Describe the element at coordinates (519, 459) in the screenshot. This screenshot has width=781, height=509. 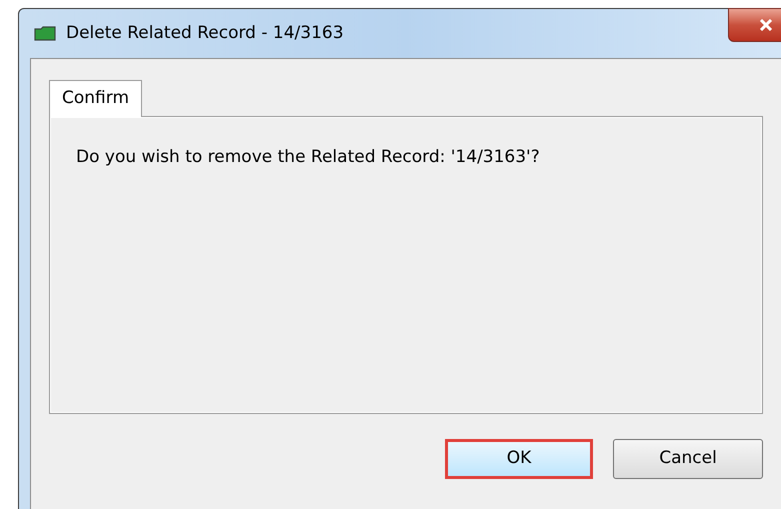
I see `dialog-button: OK` at that location.